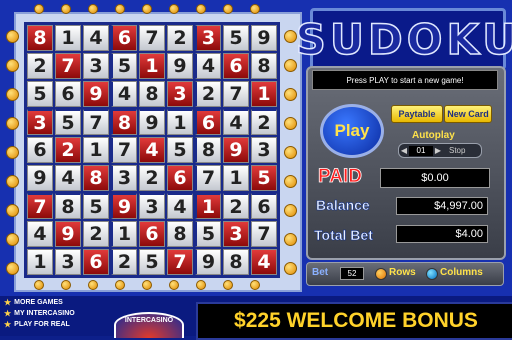 The image size is (512, 340). What do you see at coordinates (404, 150) in the screenshot?
I see `autoplay-decrease-icon: ◀` at bounding box center [404, 150].